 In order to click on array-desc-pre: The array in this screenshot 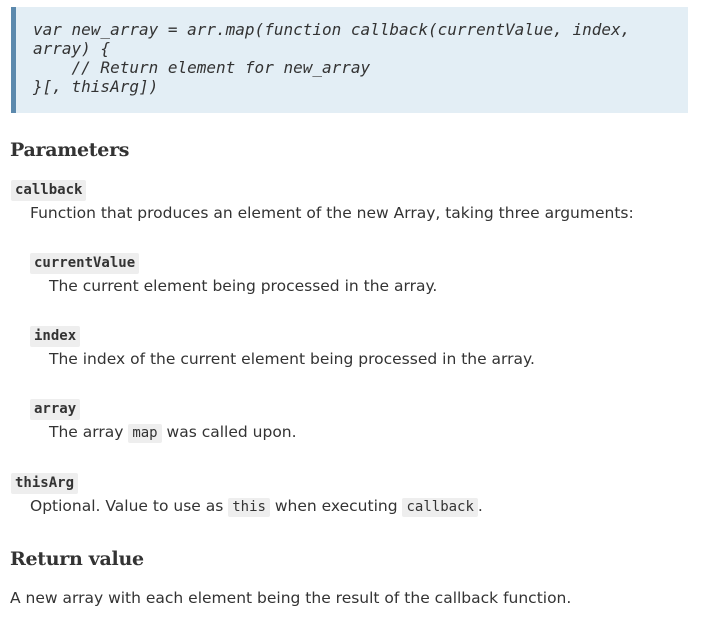, I will do `click(89, 432)`.